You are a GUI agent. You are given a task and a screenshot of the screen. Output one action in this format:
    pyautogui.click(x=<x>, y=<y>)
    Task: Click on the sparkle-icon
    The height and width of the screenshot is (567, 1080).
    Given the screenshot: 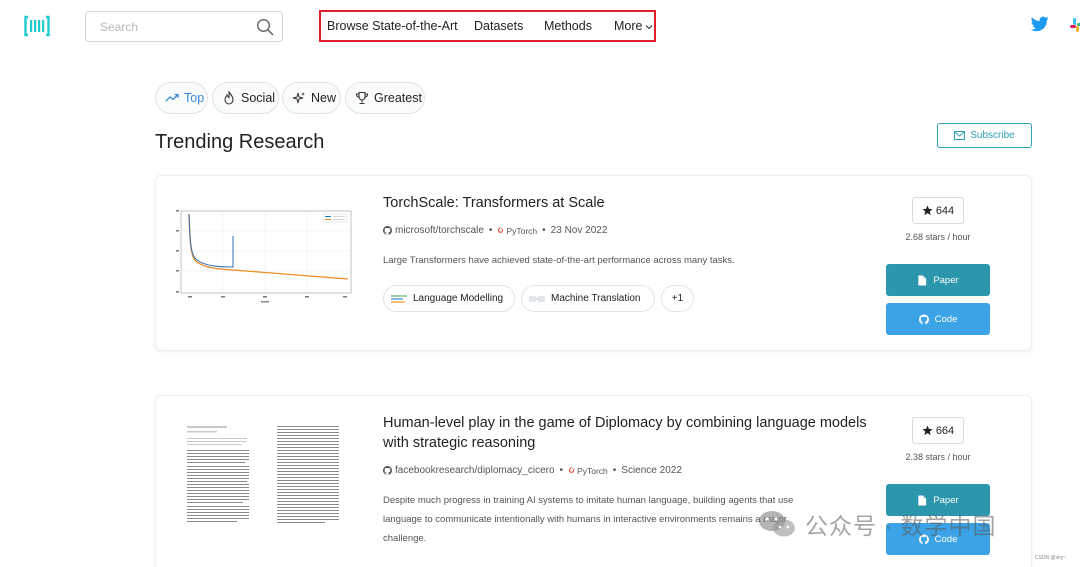 What is the action you would take?
    pyautogui.click(x=298, y=98)
    